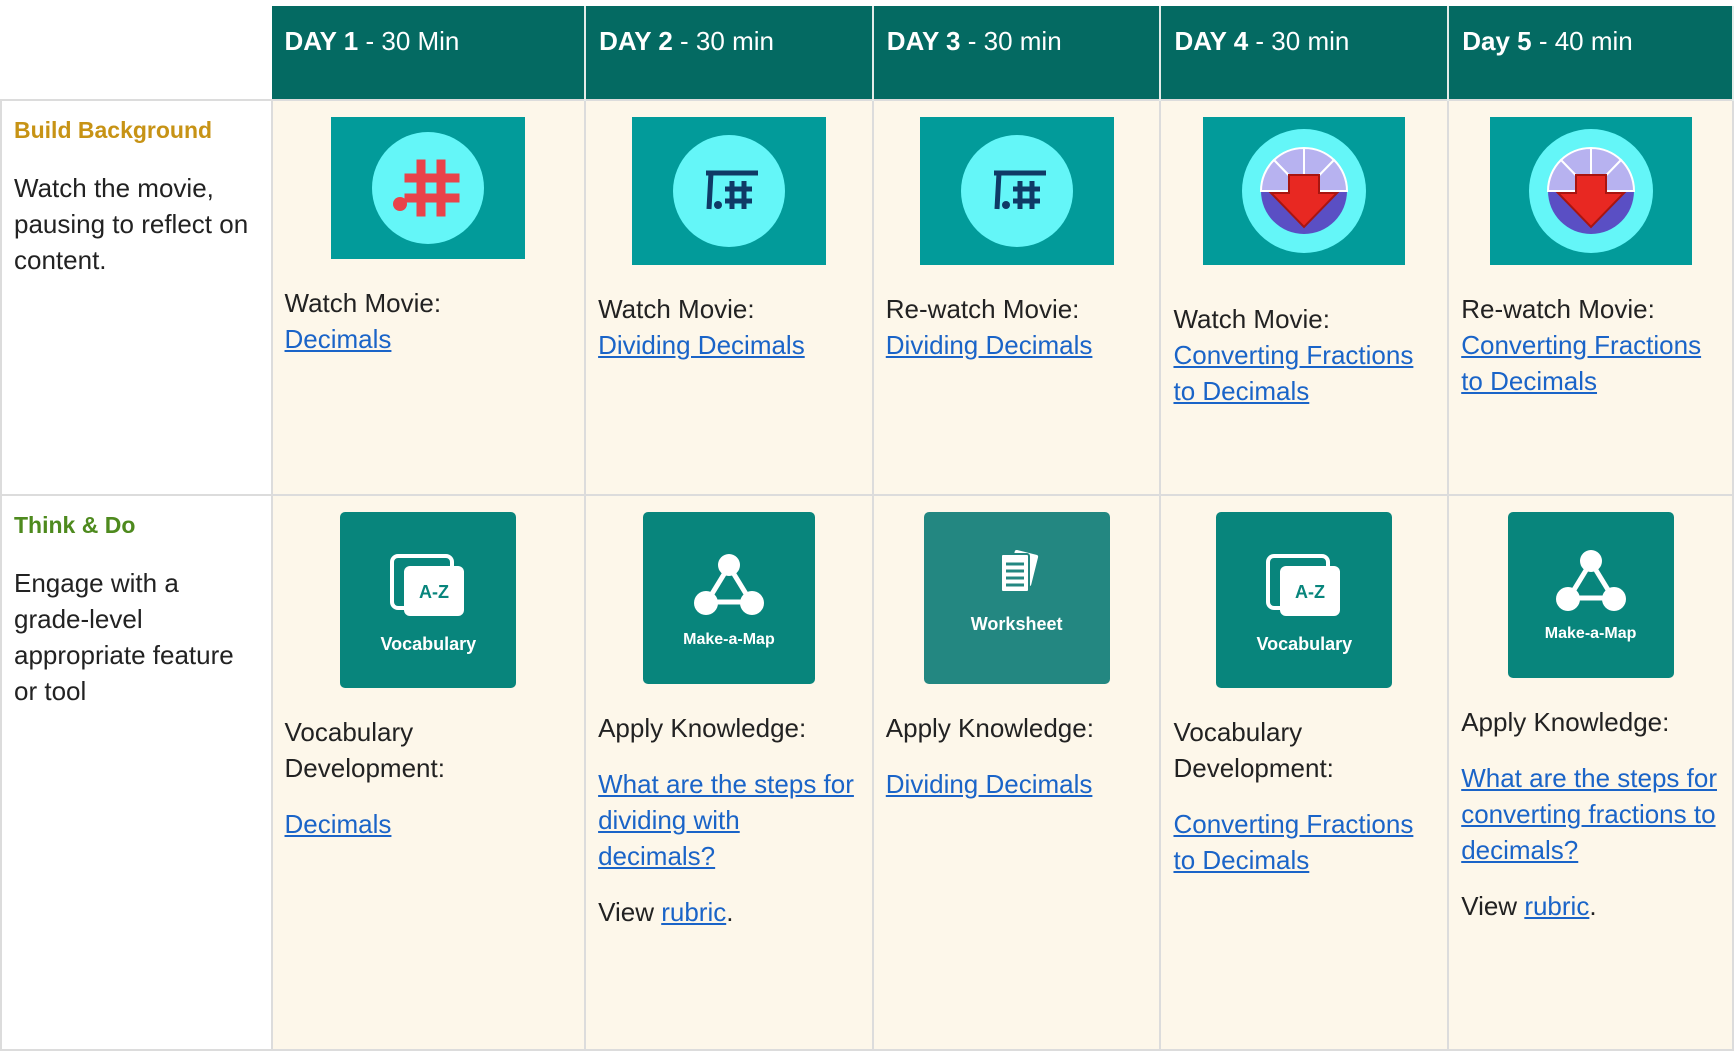 This screenshot has height=1051, width=1734. I want to click on day-3-header: DAY 3 - 30 min, so click(1017, 50).